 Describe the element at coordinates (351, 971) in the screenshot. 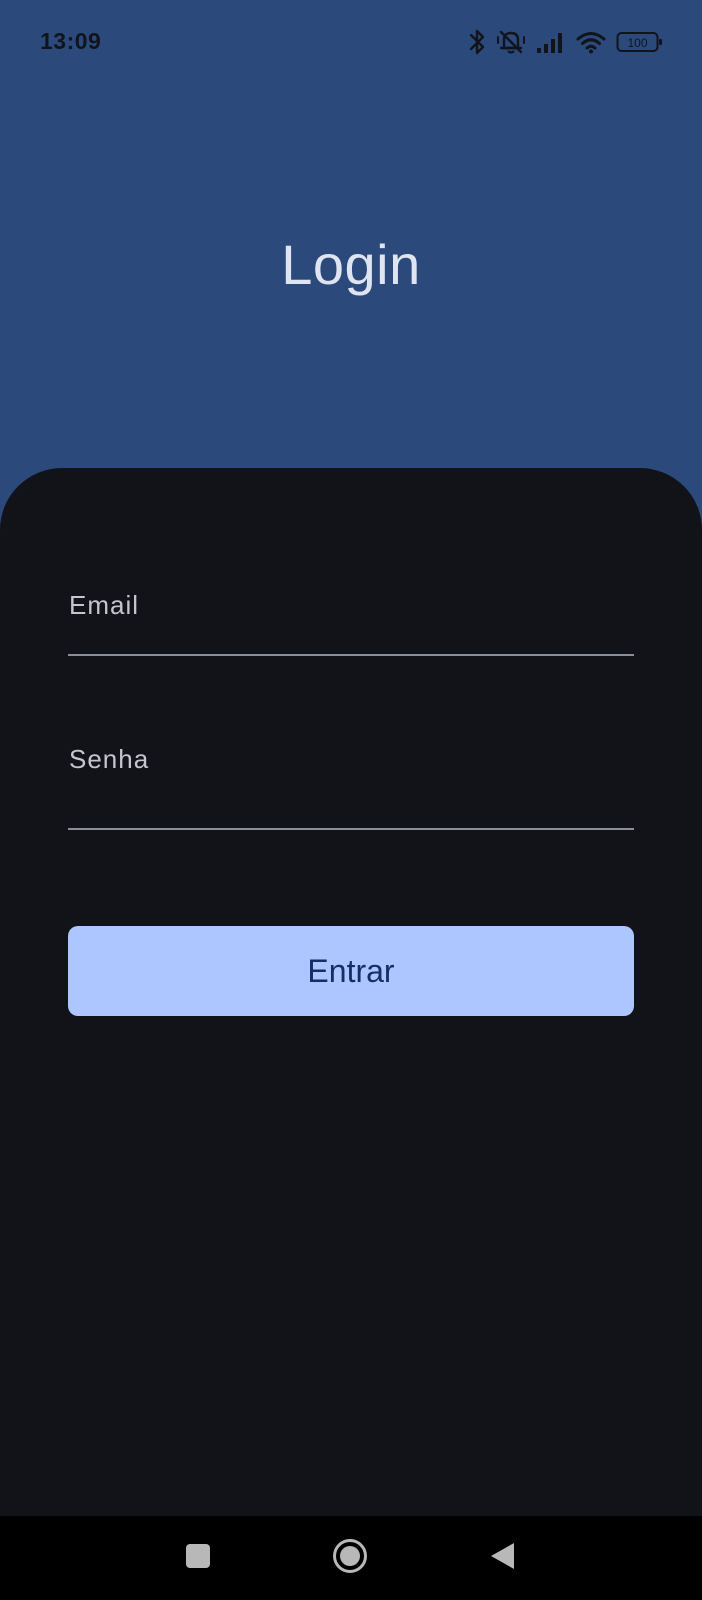

I see `entrar-button: Entrar` at that location.